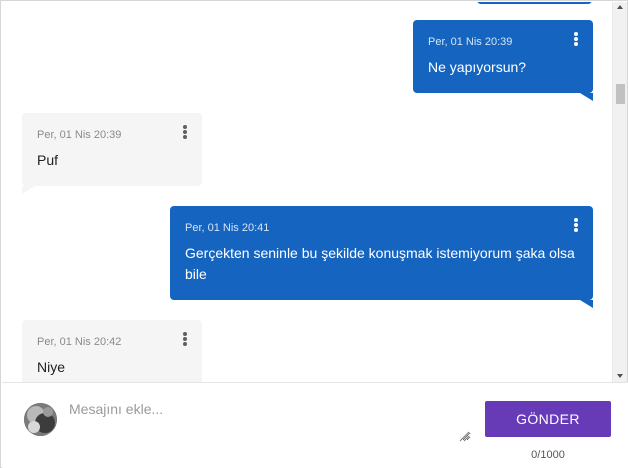 Image resolution: width=628 pixels, height=468 pixels. Describe the element at coordinates (79, 342) in the screenshot. I see `message-timestamp: Per, 01 Nis 20:42` at that location.